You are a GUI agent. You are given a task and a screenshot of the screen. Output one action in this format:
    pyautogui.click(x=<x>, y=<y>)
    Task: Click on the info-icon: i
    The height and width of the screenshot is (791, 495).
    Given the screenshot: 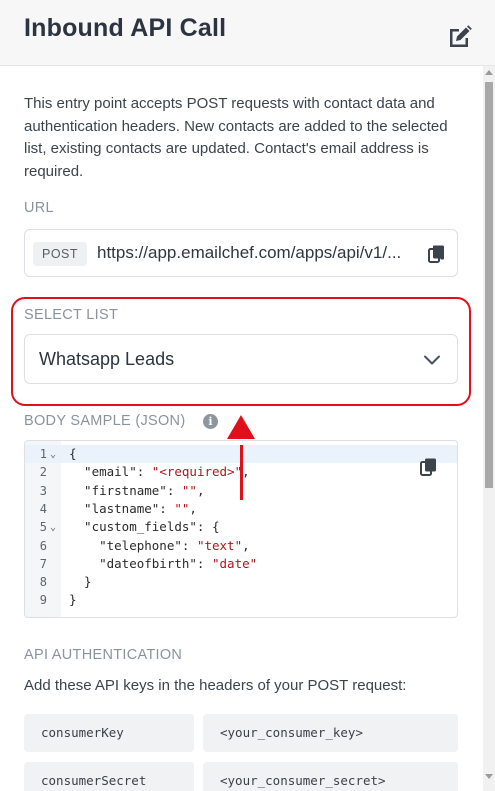 What is the action you would take?
    pyautogui.click(x=210, y=421)
    